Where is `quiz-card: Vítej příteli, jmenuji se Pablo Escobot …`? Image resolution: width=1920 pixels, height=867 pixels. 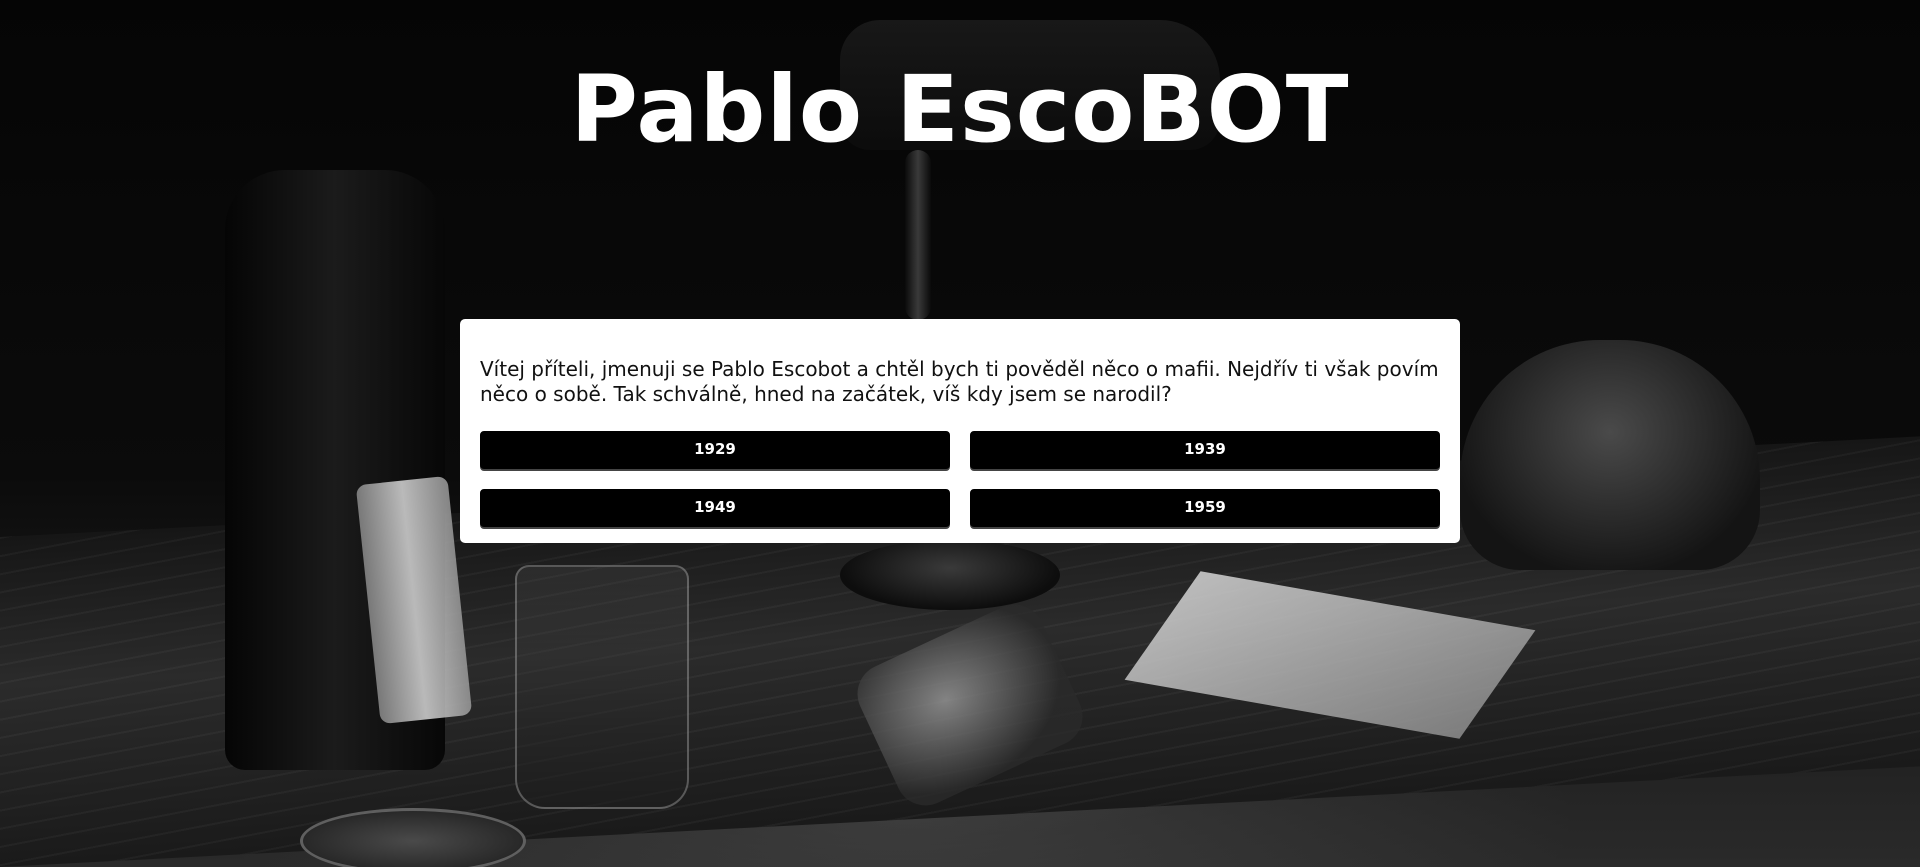 quiz-card: Vítej příteli, jmenuji se Pablo Escobot … is located at coordinates (960, 431).